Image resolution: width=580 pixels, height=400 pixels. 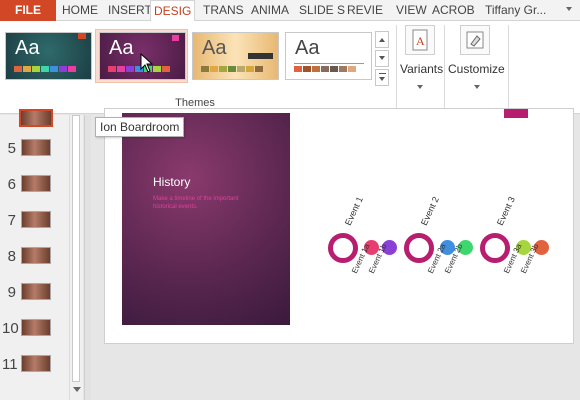 I want to click on slide-thumbnail: 6, so click(x=35, y=185).